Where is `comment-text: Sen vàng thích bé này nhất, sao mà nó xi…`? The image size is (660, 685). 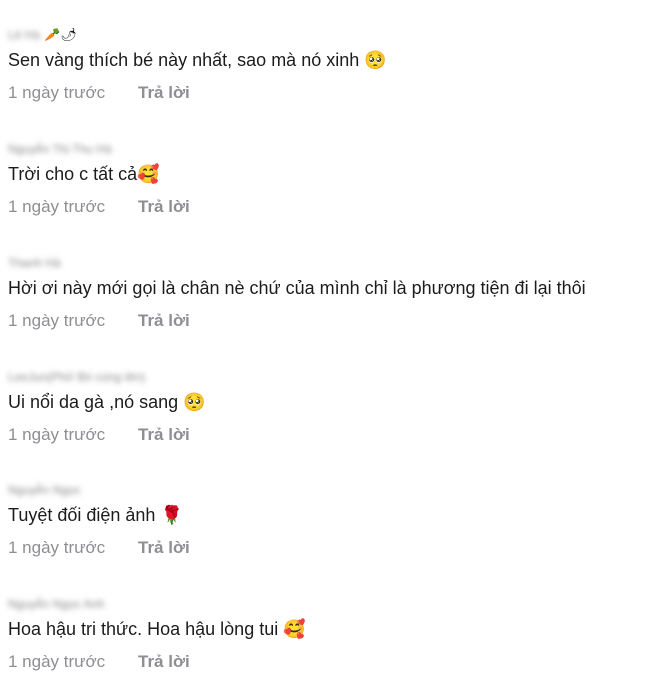
comment-text: Sen vàng thích bé này nhất, sao mà nó xi… is located at coordinates (197, 60).